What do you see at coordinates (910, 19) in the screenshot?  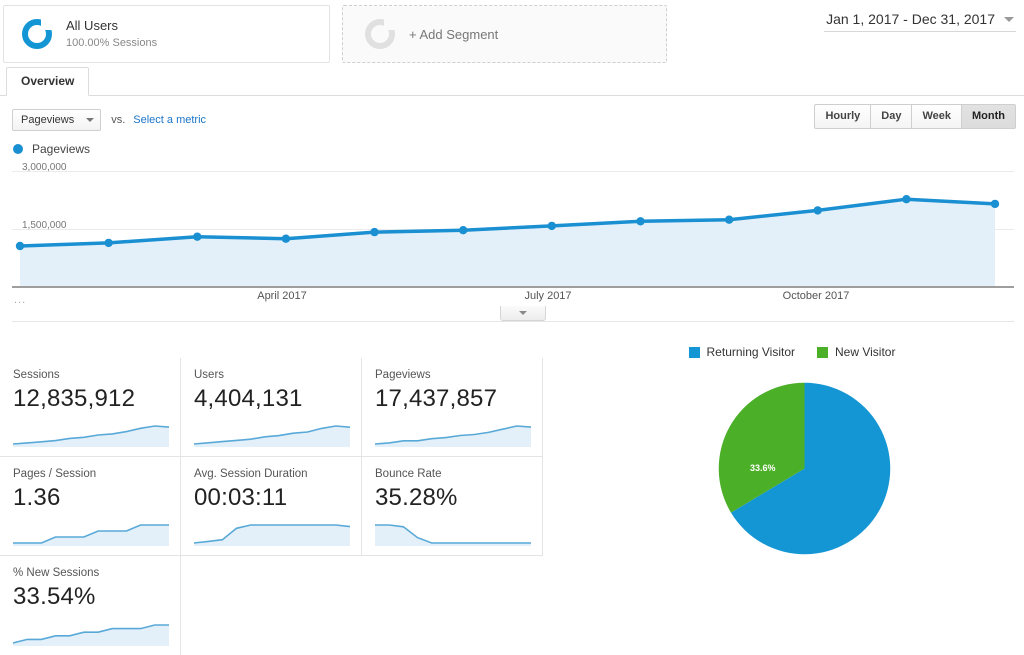 I see `date-range-label: Jan 1, 2017 - Dec 31, 2017` at bounding box center [910, 19].